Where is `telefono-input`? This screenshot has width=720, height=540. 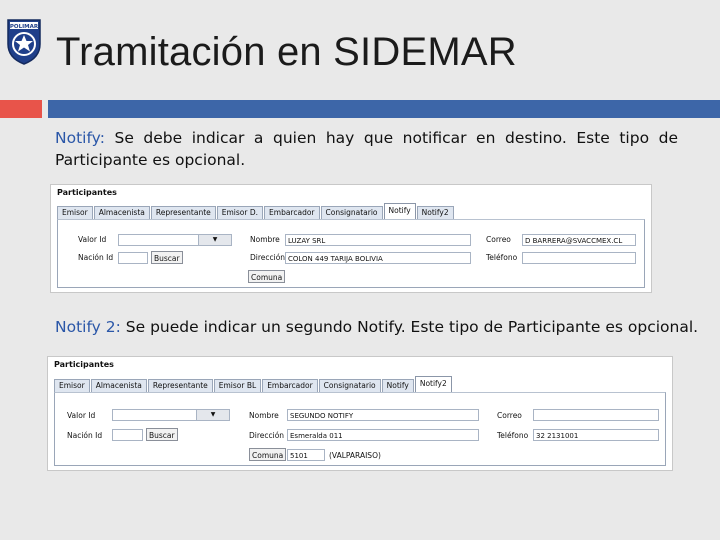 telefono-input is located at coordinates (579, 258).